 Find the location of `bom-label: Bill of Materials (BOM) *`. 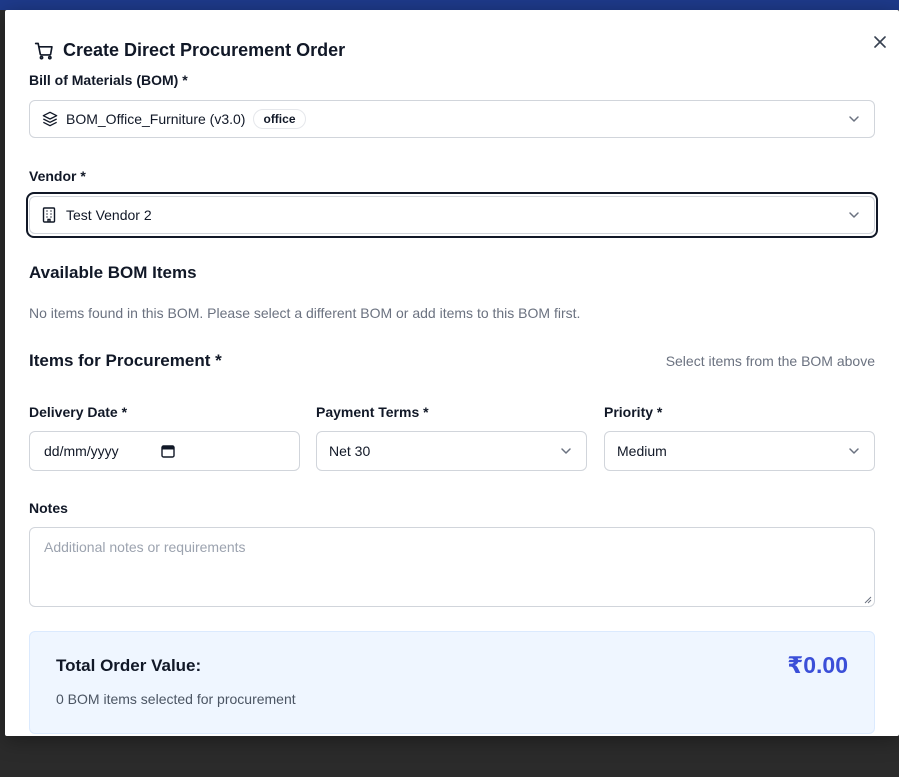

bom-label: Bill of Materials (BOM) * is located at coordinates (108, 80).